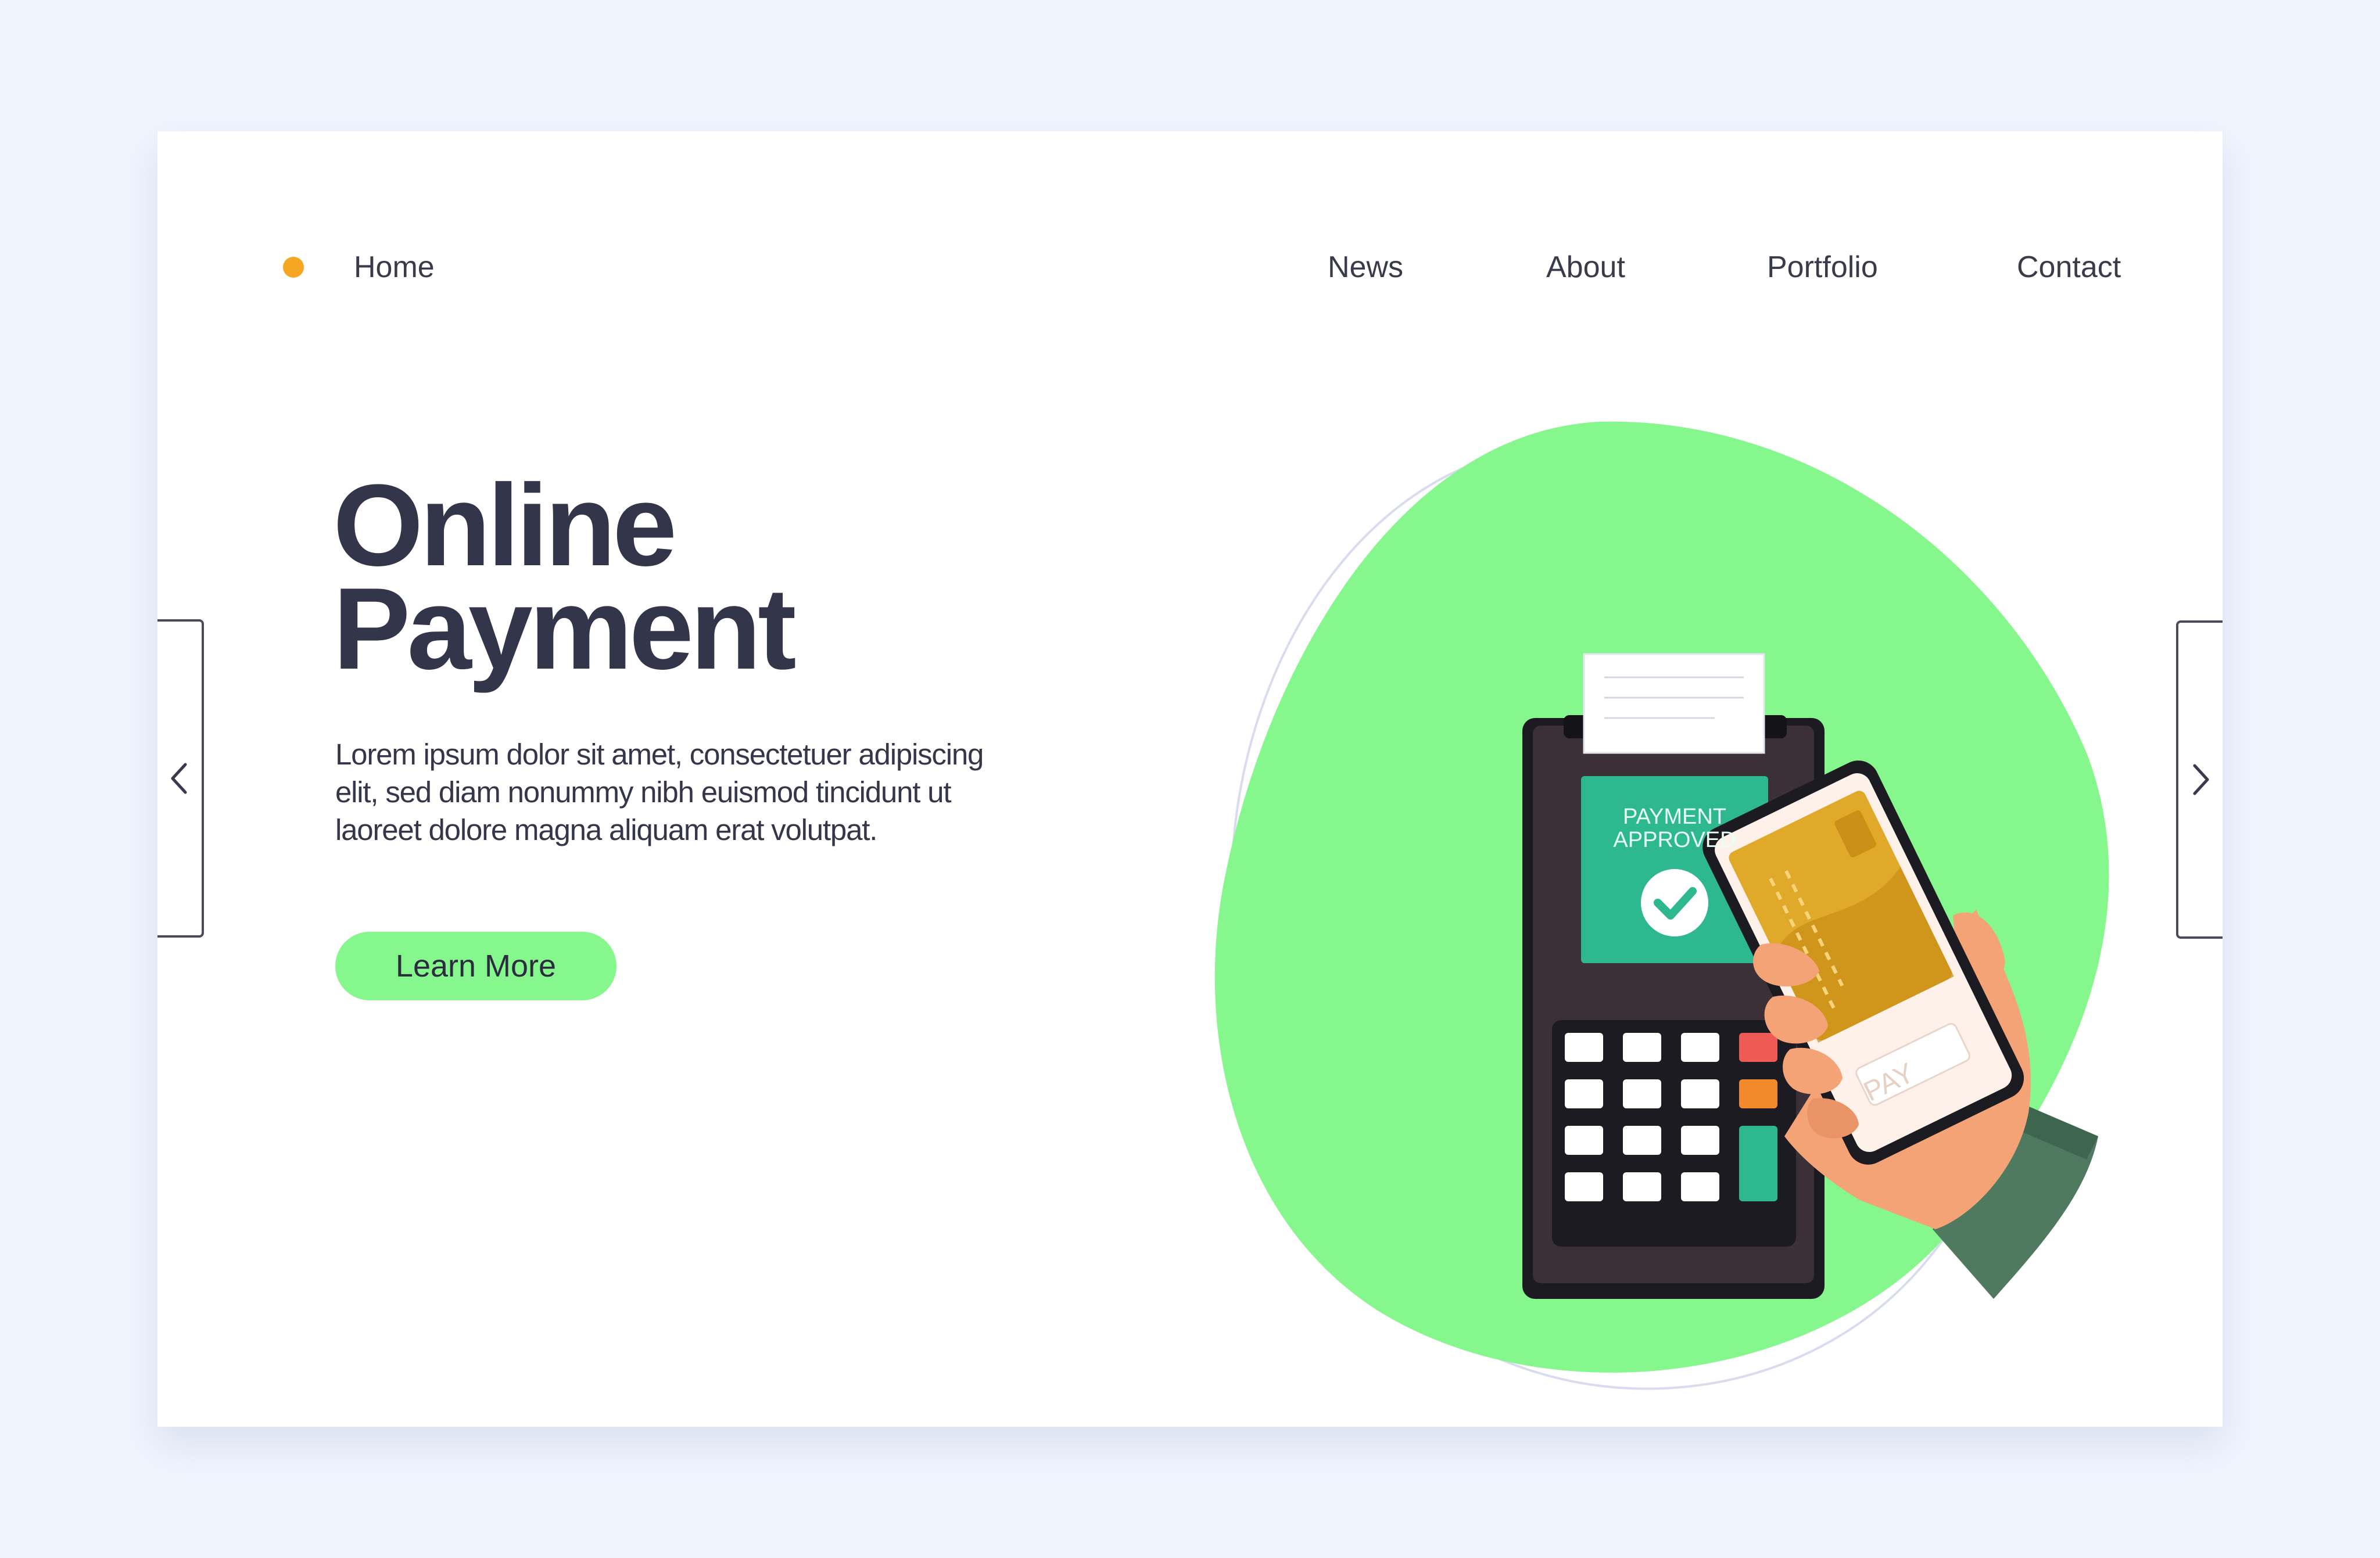  Describe the element at coordinates (1366, 267) in the screenshot. I see `nav-news-link: News` at that location.